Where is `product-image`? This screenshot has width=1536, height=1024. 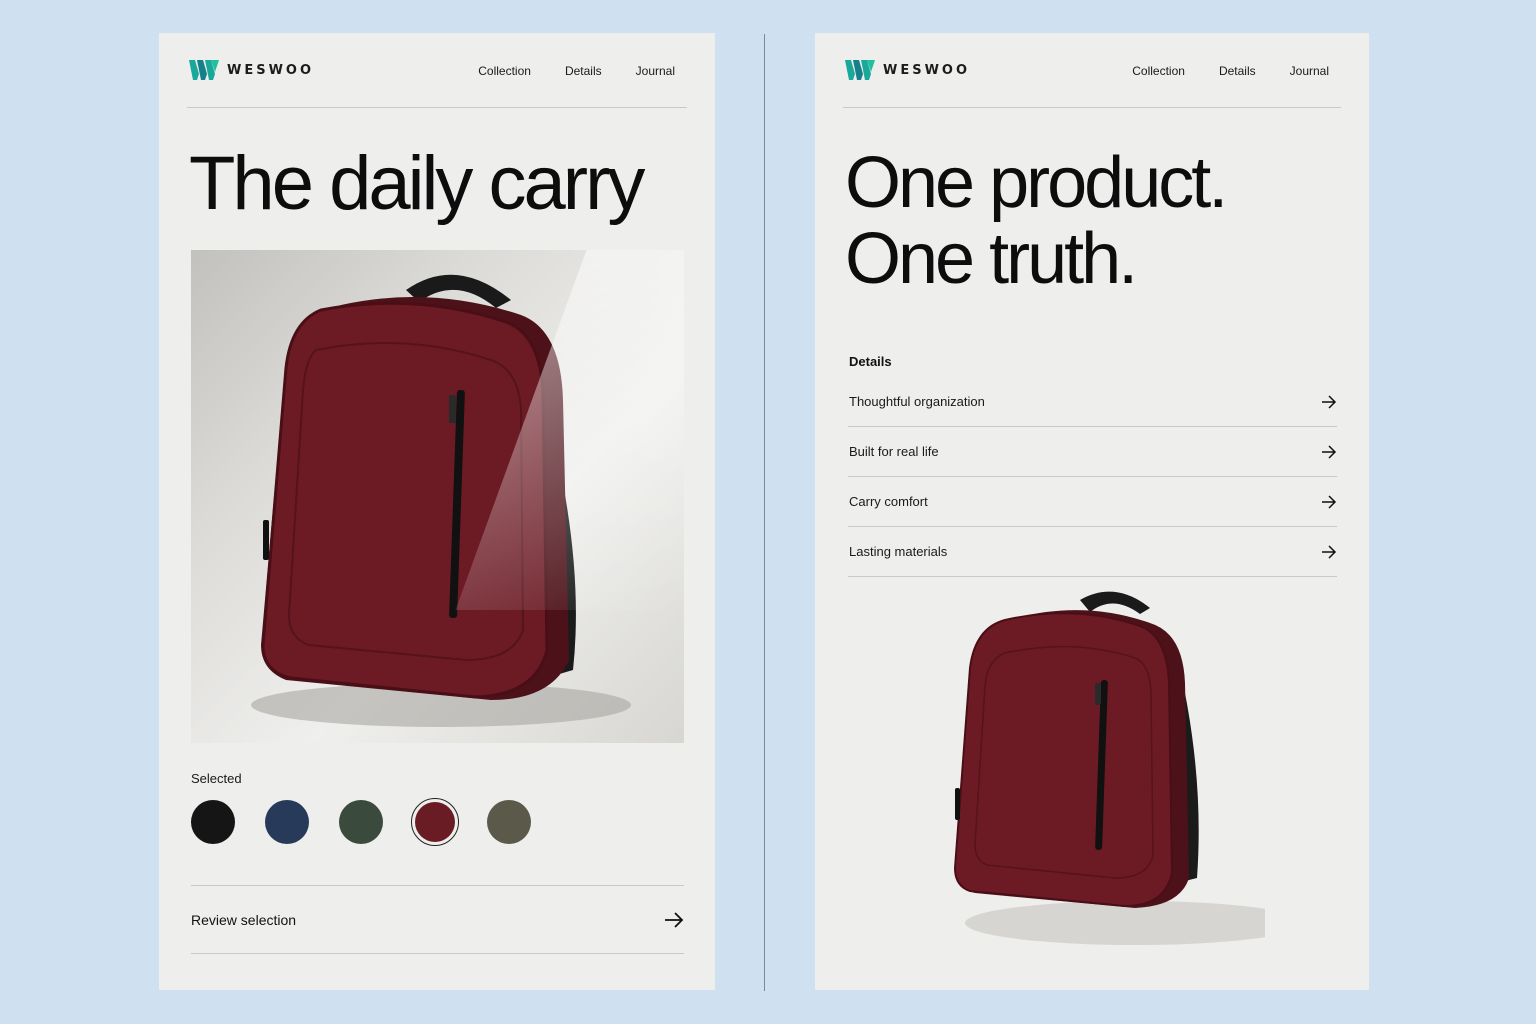
product-image is located at coordinates (1120, 773).